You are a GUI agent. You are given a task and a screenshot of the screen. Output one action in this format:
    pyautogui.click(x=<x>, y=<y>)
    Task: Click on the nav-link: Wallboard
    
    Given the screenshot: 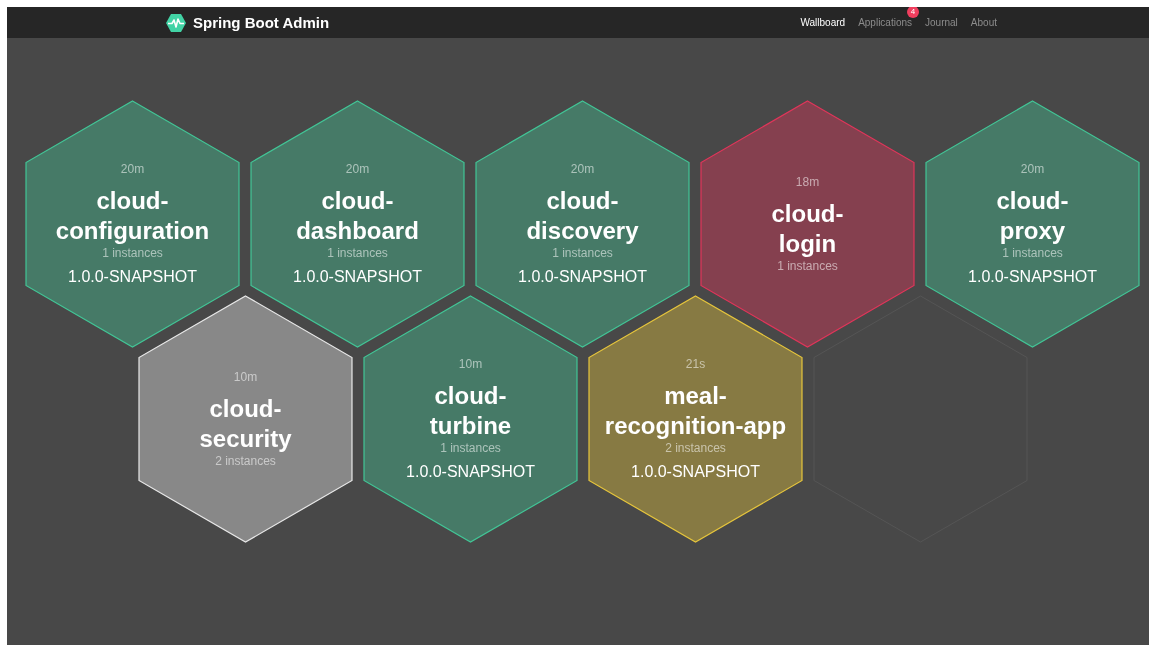 What is the action you would take?
    pyautogui.click(x=823, y=22)
    